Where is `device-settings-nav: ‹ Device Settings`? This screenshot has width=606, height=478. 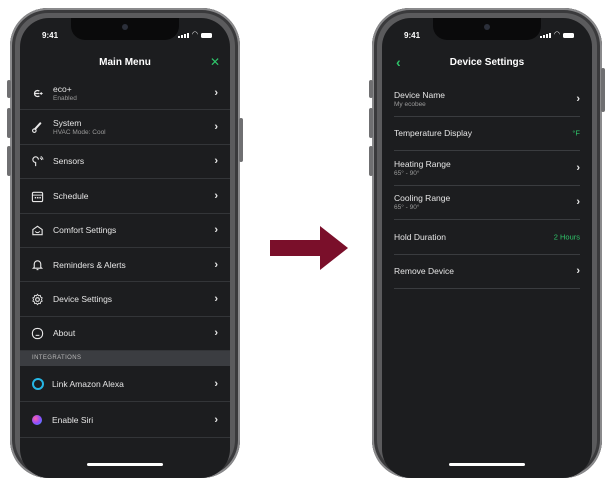 device-settings-nav: ‹ Device Settings is located at coordinates (487, 64).